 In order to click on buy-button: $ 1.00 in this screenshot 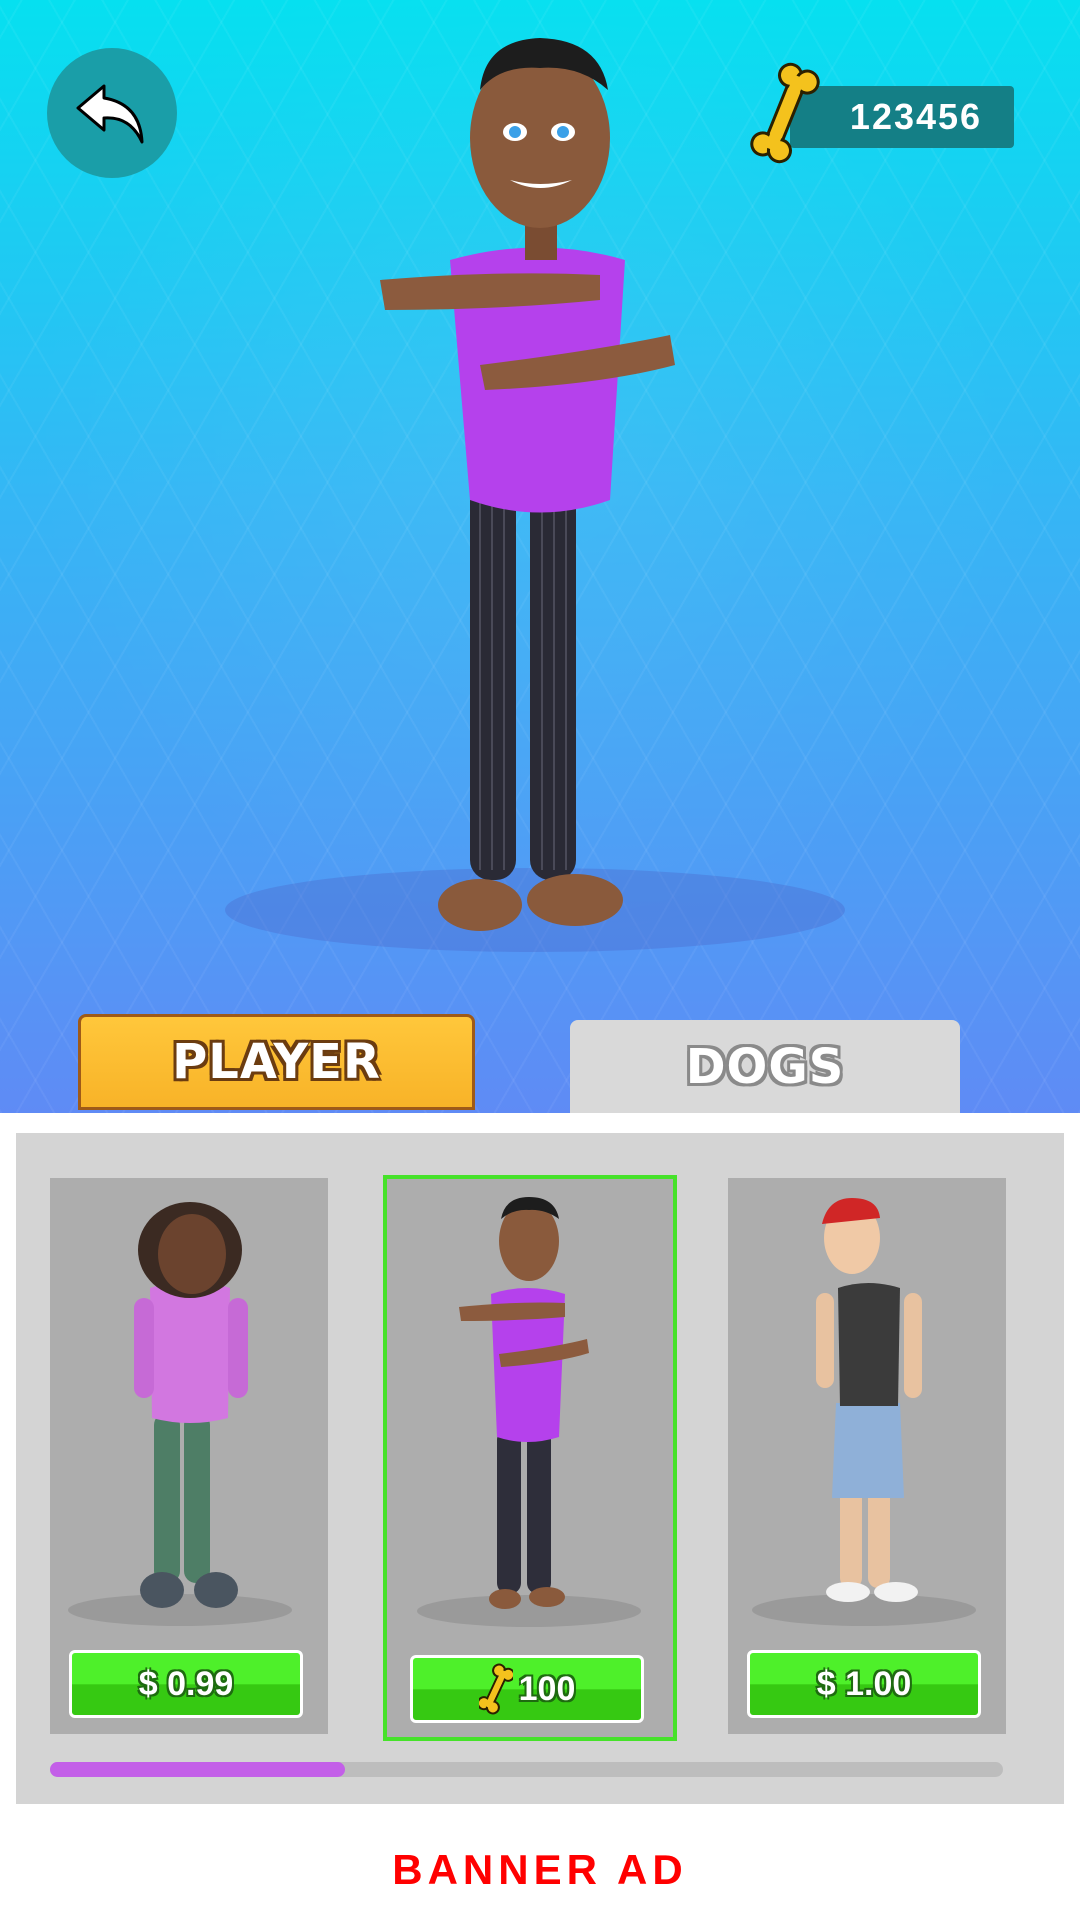, I will do `click(864, 1684)`.